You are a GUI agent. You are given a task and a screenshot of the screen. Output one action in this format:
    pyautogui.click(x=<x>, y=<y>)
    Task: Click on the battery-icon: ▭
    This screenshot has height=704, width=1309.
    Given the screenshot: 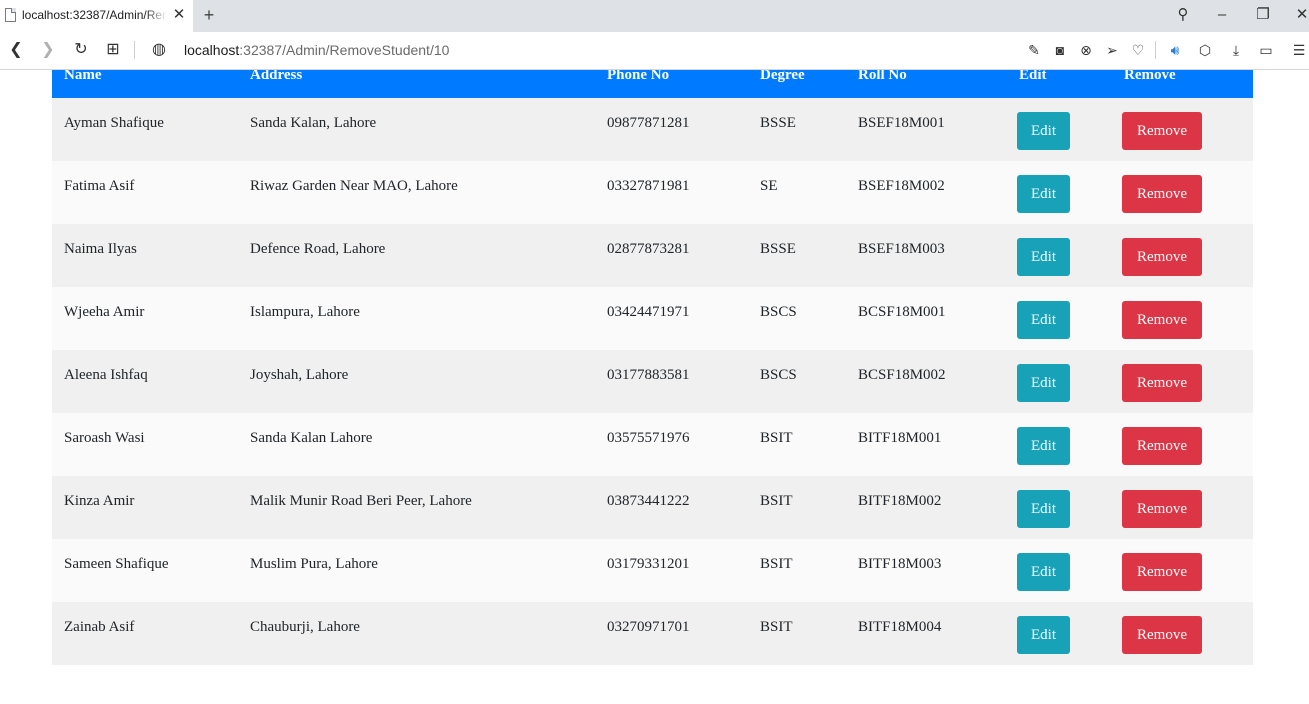 What is the action you would take?
    pyautogui.click(x=1266, y=50)
    